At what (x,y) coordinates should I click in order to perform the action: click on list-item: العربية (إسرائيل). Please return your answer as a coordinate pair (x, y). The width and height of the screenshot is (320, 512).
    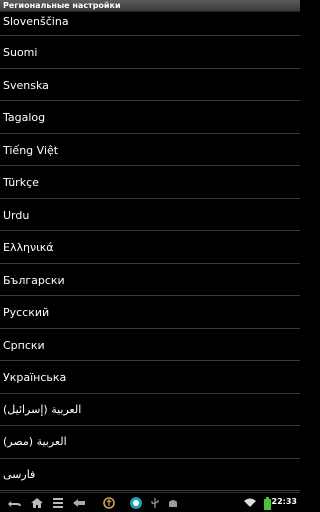
    Looking at the image, I should click on (150, 410).